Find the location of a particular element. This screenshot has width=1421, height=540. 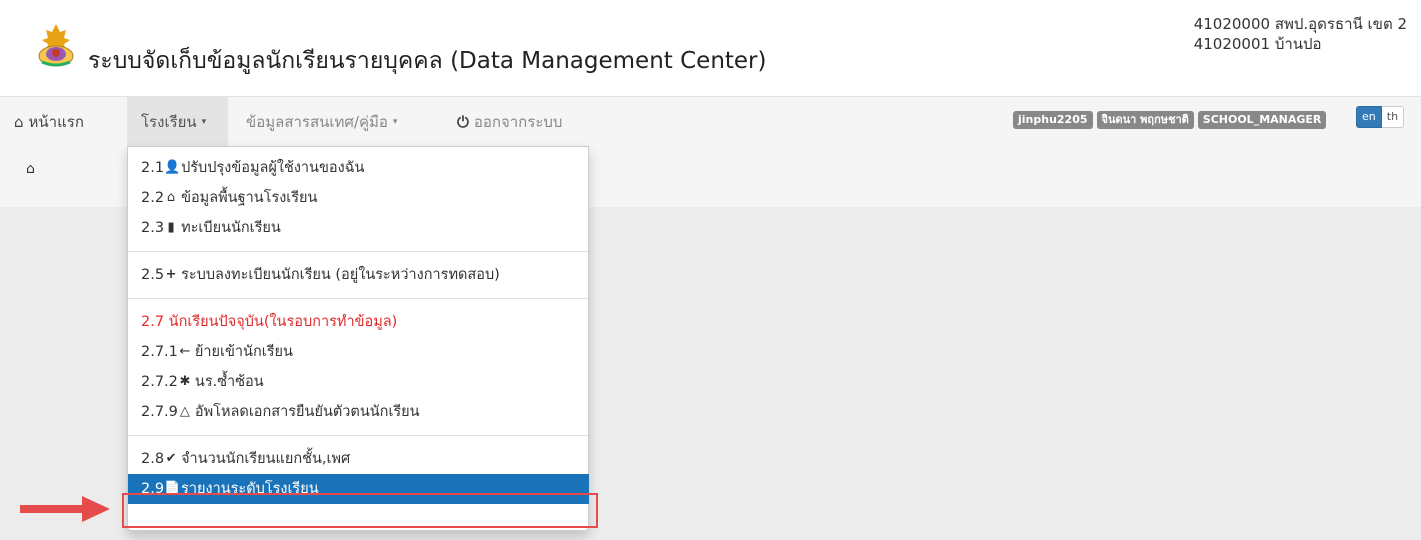

fullname-badge: จินดนา พฤกษชาติ is located at coordinates (1145, 120).